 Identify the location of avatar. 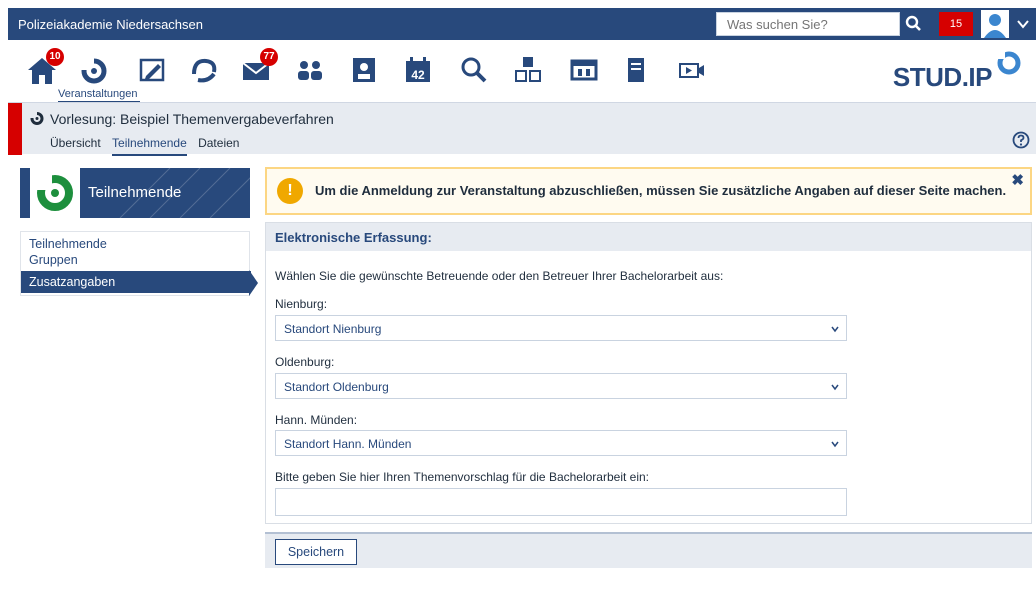
(995, 24).